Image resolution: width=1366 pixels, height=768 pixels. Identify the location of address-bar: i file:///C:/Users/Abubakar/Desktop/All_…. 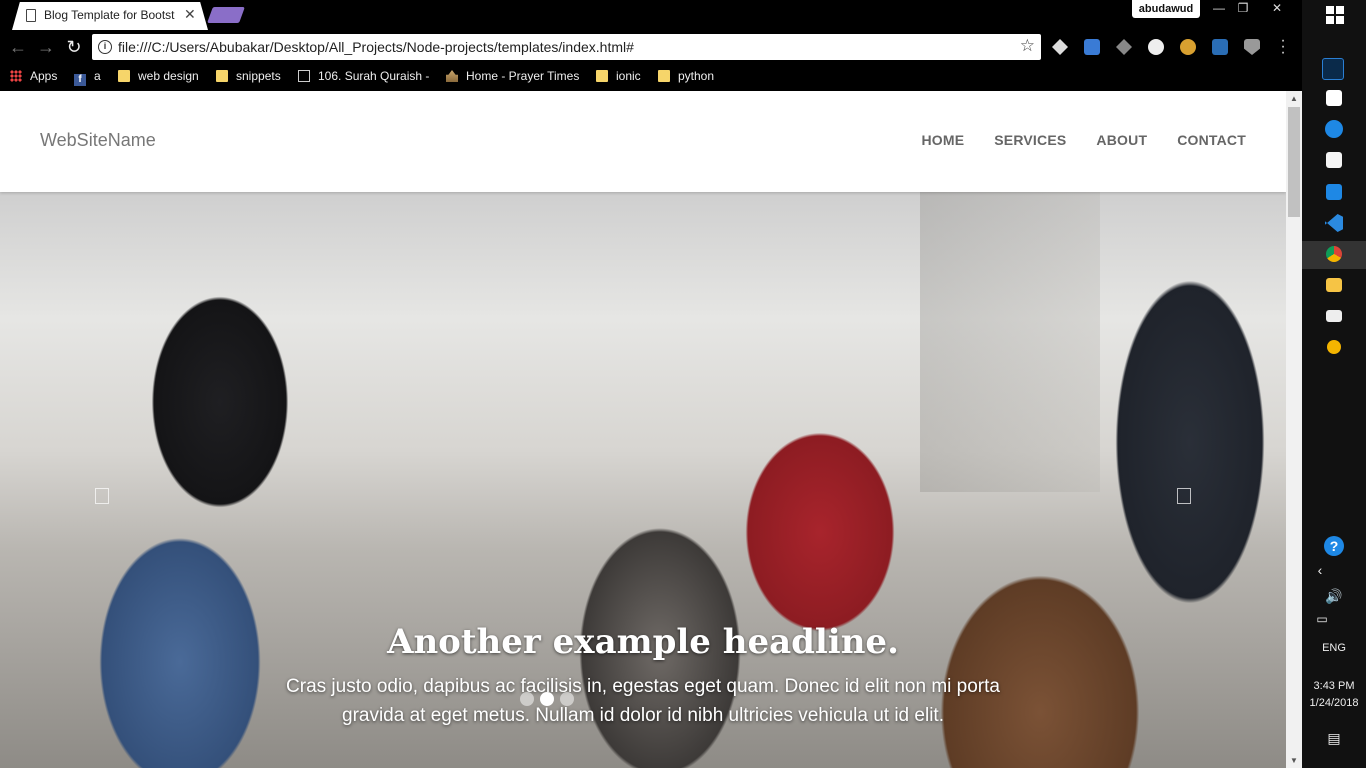
(566, 47).